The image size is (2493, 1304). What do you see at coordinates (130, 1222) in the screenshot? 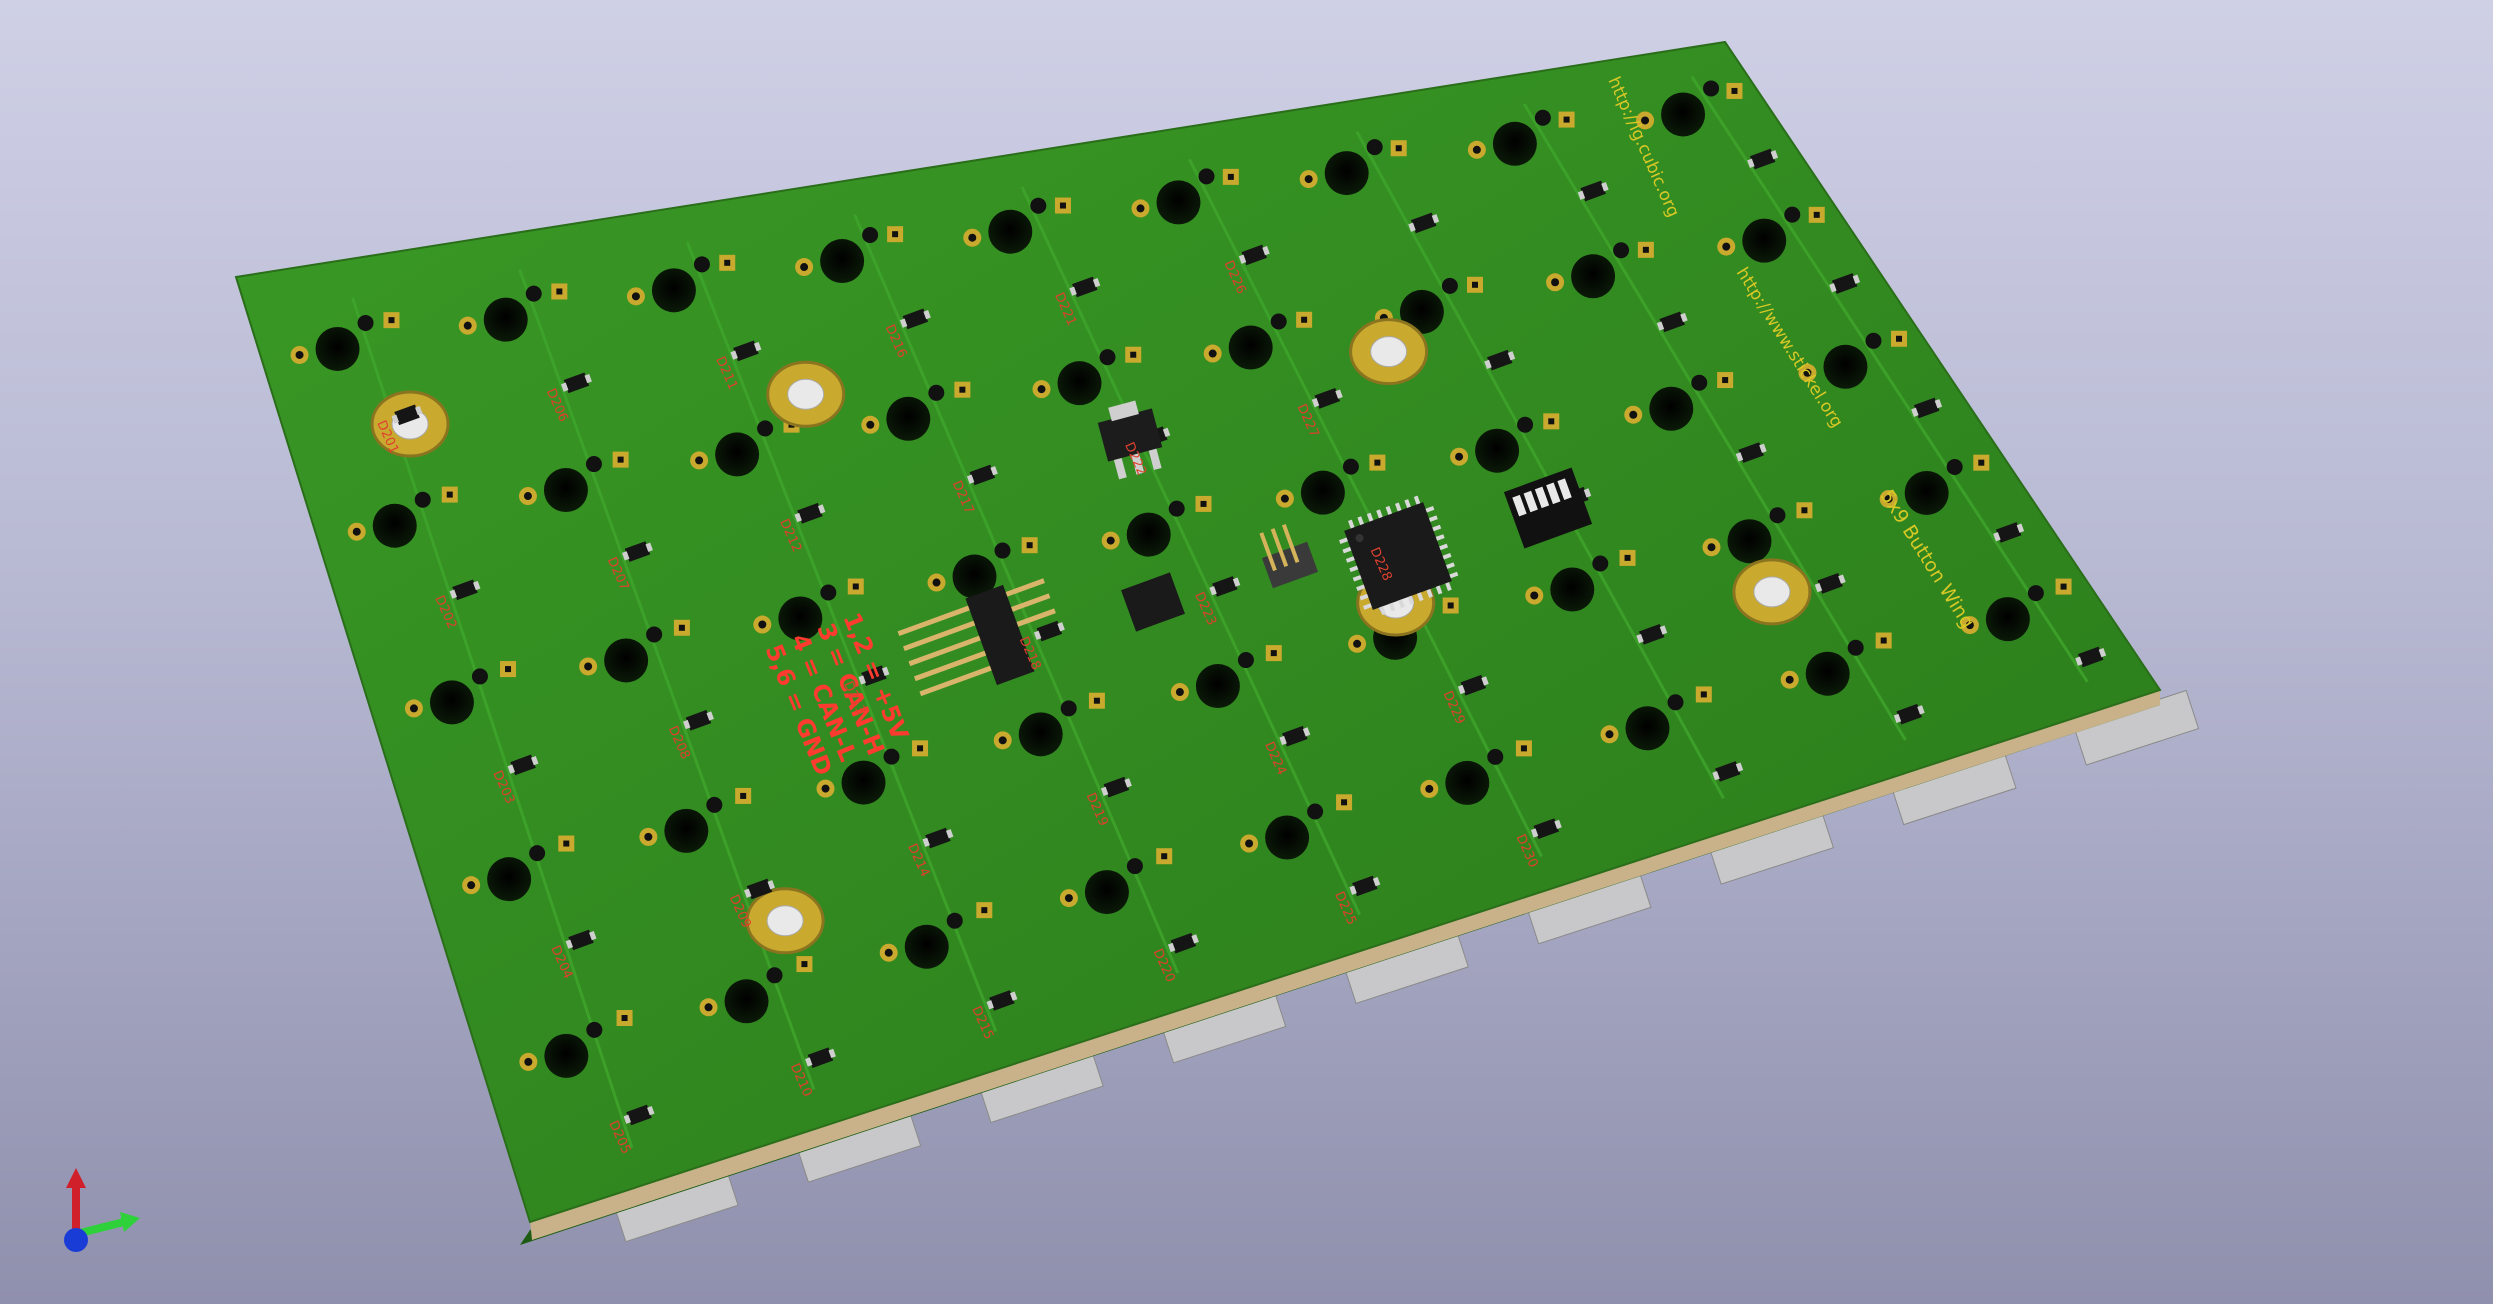
I see `x-arrow-icon` at bounding box center [130, 1222].